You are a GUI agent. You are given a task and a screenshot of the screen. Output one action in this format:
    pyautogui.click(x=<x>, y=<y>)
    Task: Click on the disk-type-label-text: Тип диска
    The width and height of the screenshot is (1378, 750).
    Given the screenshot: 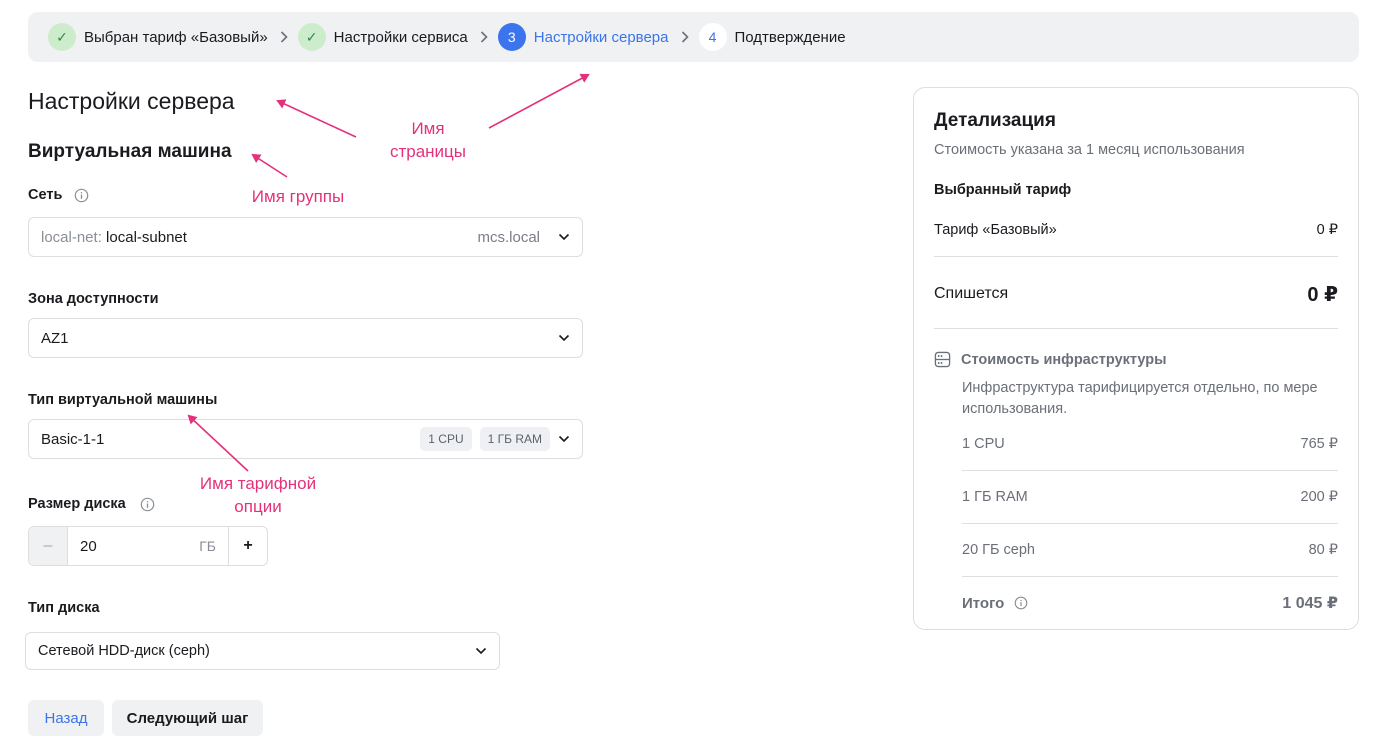 What is the action you would take?
    pyautogui.click(x=64, y=608)
    